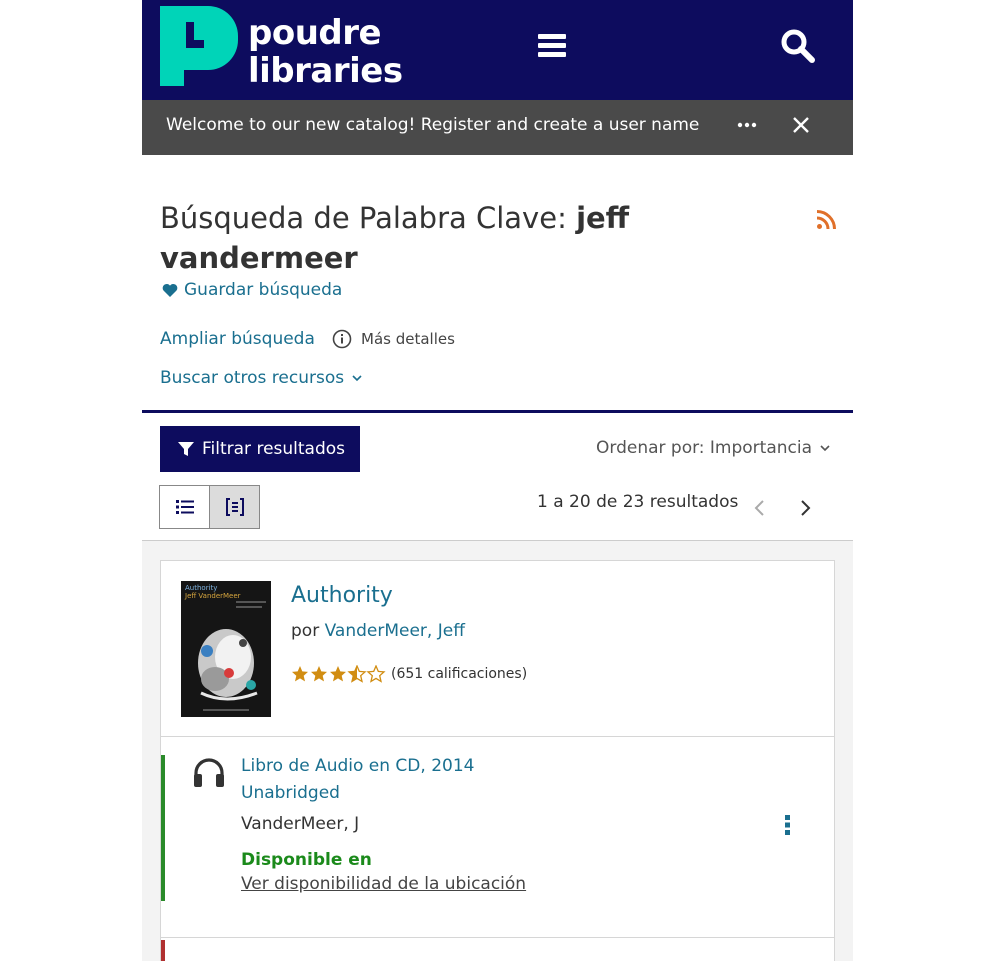 This screenshot has height=961, width=991. Describe the element at coordinates (274, 449) in the screenshot. I see `filter-results-label: Filtrar resultados` at that location.